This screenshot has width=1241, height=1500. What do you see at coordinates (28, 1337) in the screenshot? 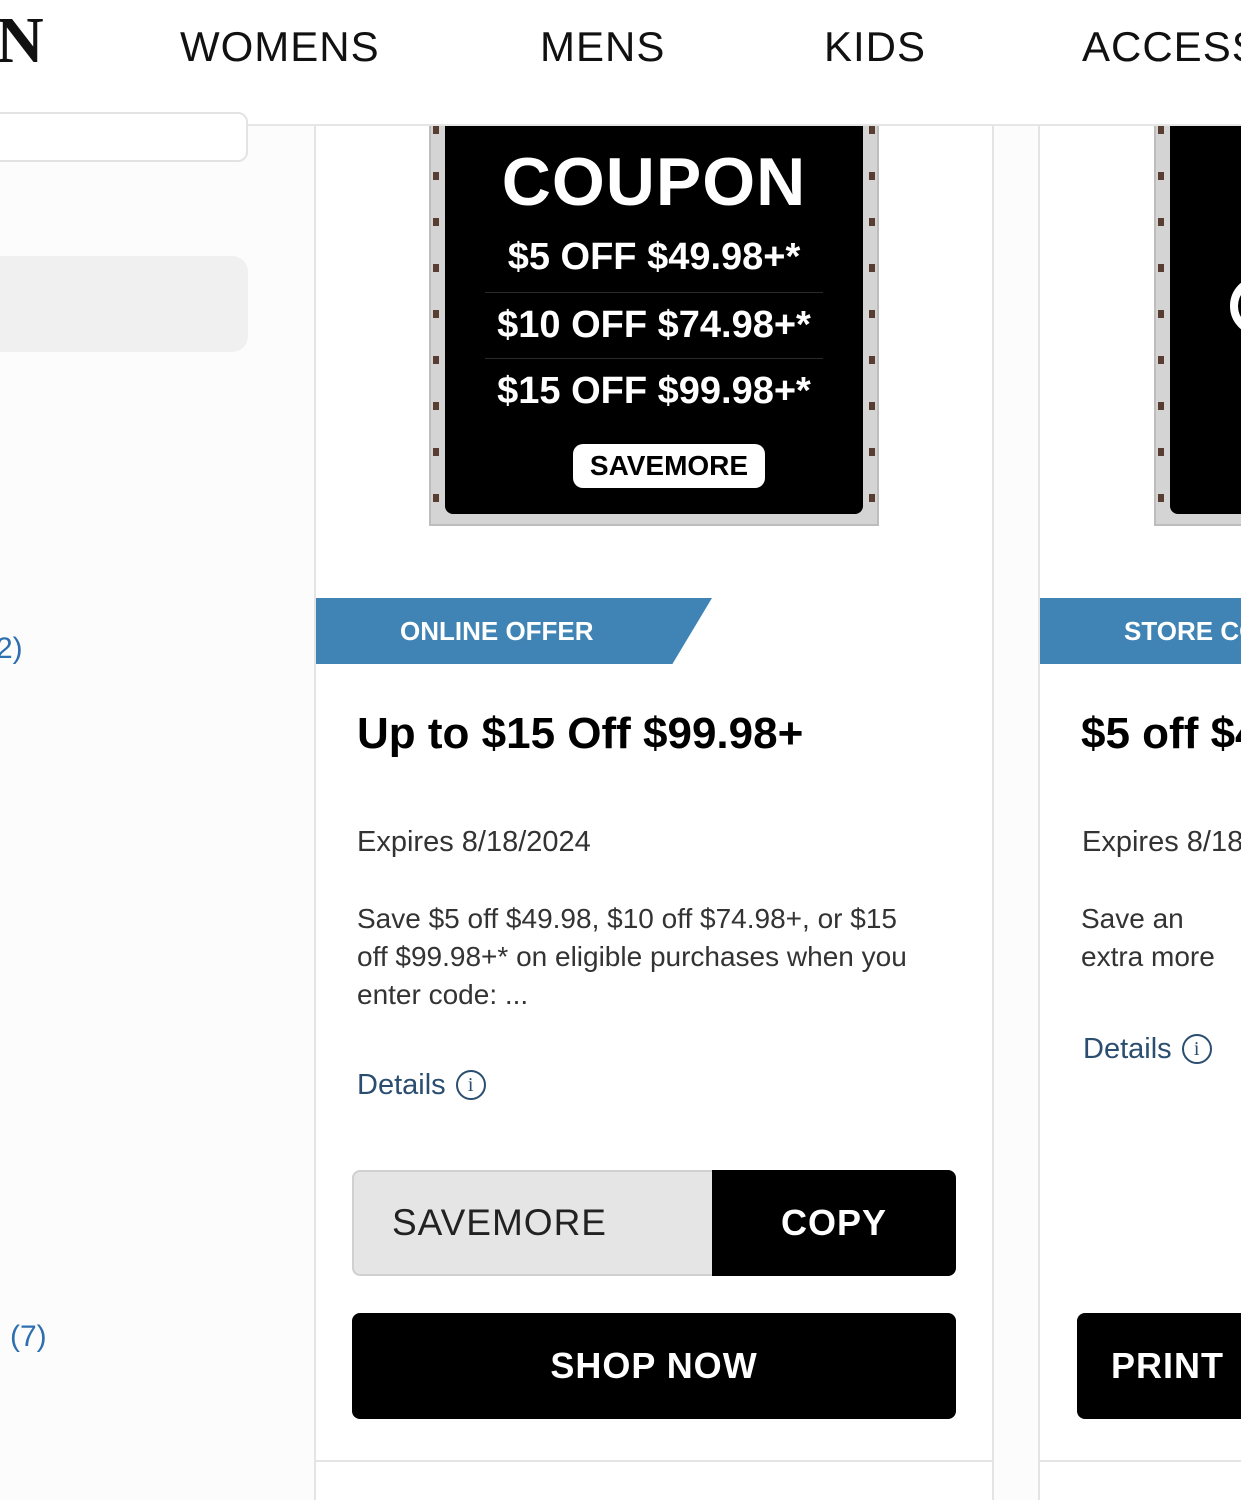
I see `sidebar-filter-count: (7)` at bounding box center [28, 1337].